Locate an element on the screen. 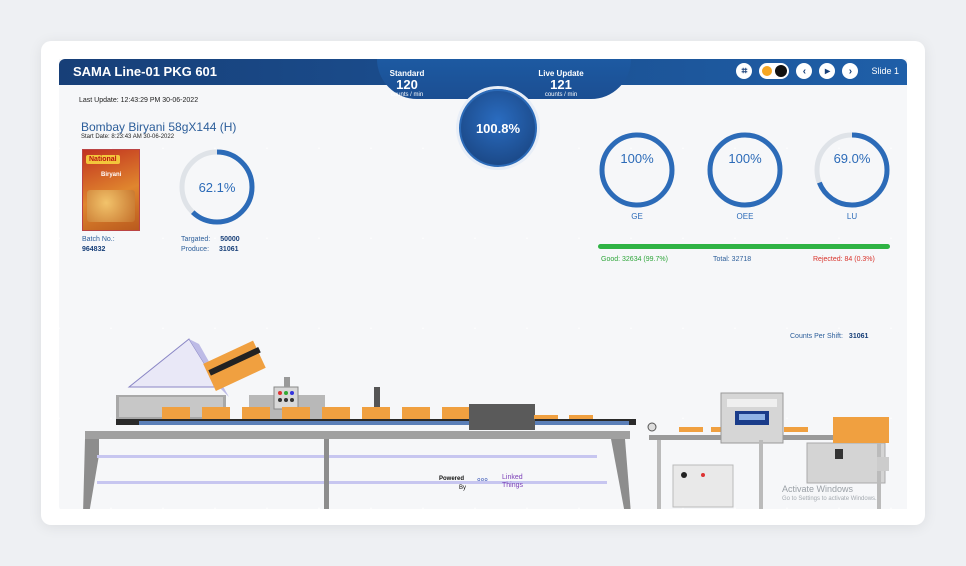  last-update: Last Update: 12:43:29 PM 30-06-2022 is located at coordinates (139, 100).